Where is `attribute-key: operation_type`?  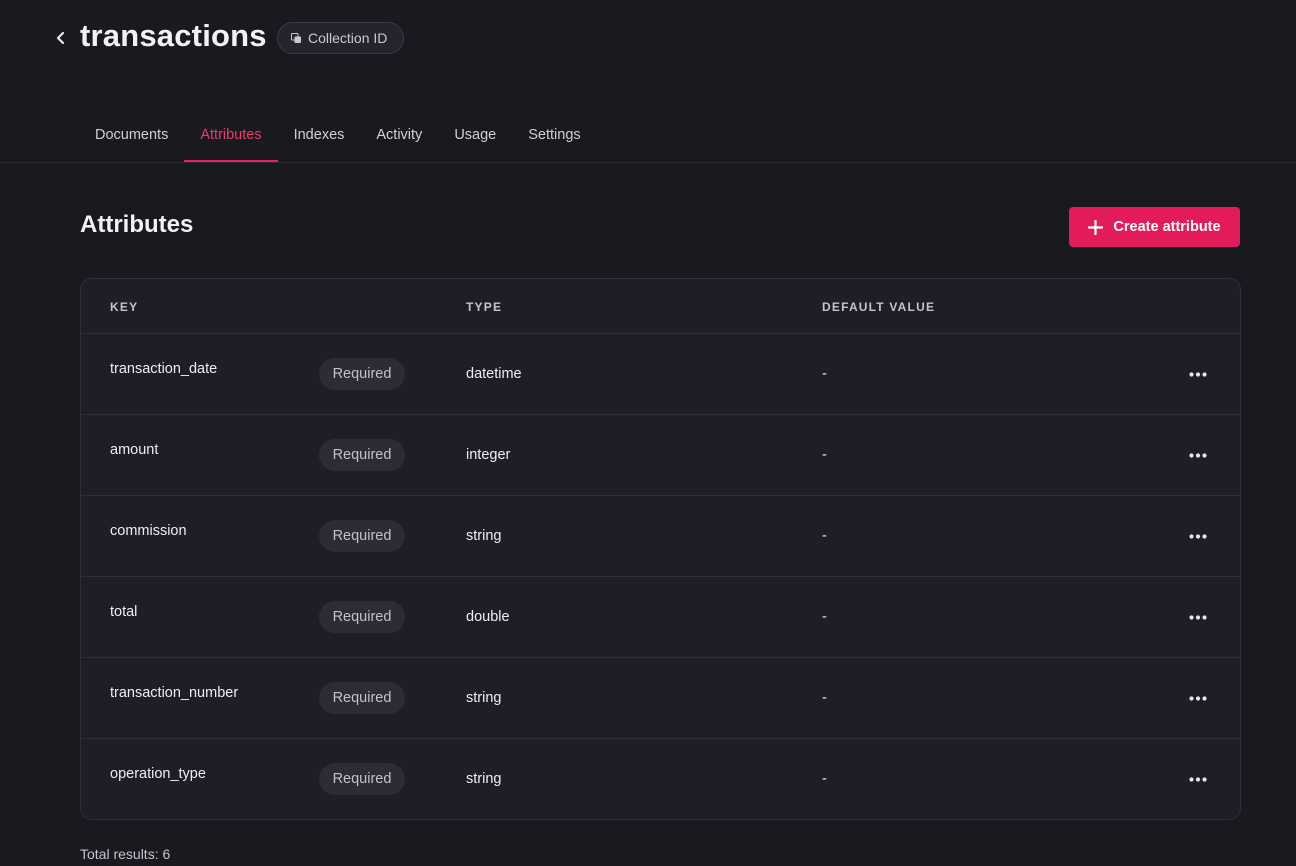
attribute-key: operation_type is located at coordinates (158, 774).